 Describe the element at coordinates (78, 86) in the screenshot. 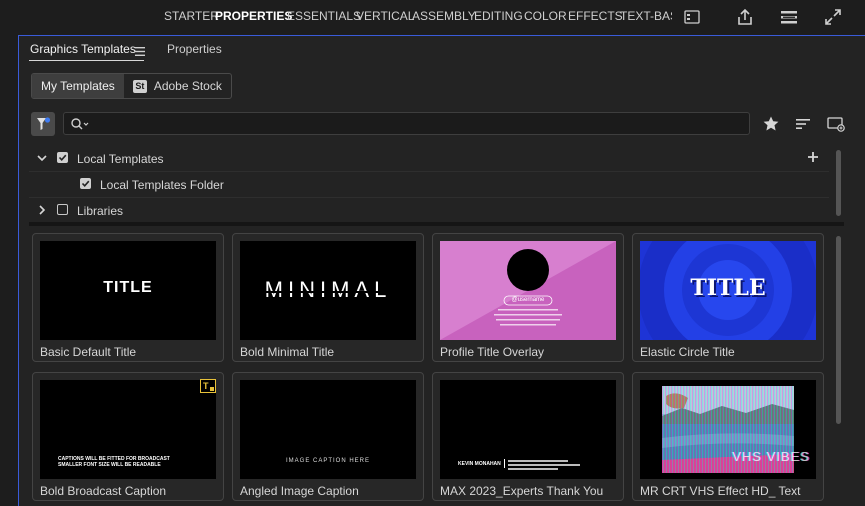

I see `my-templates-button: My Templates` at that location.